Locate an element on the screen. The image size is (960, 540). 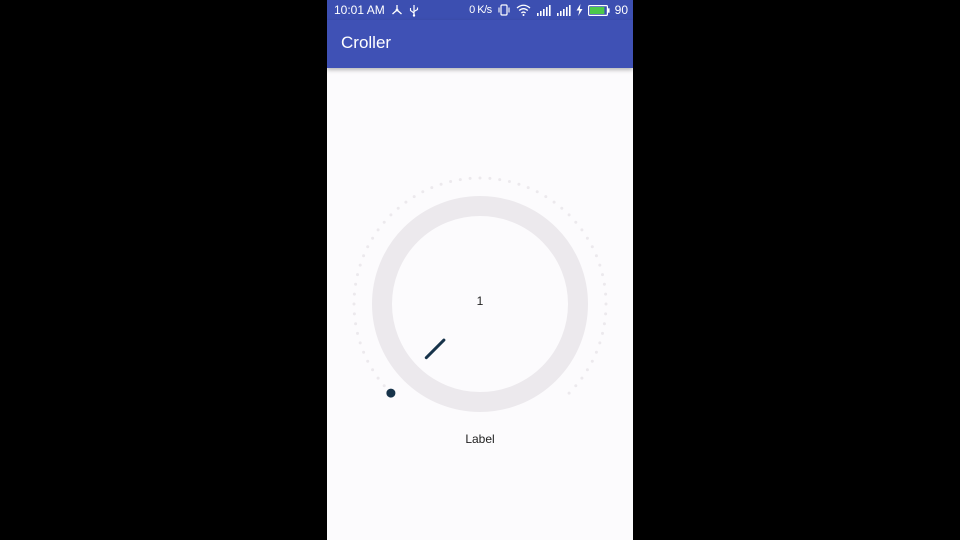
status-right: 0 K/s 90 is located at coordinates (548, 10).